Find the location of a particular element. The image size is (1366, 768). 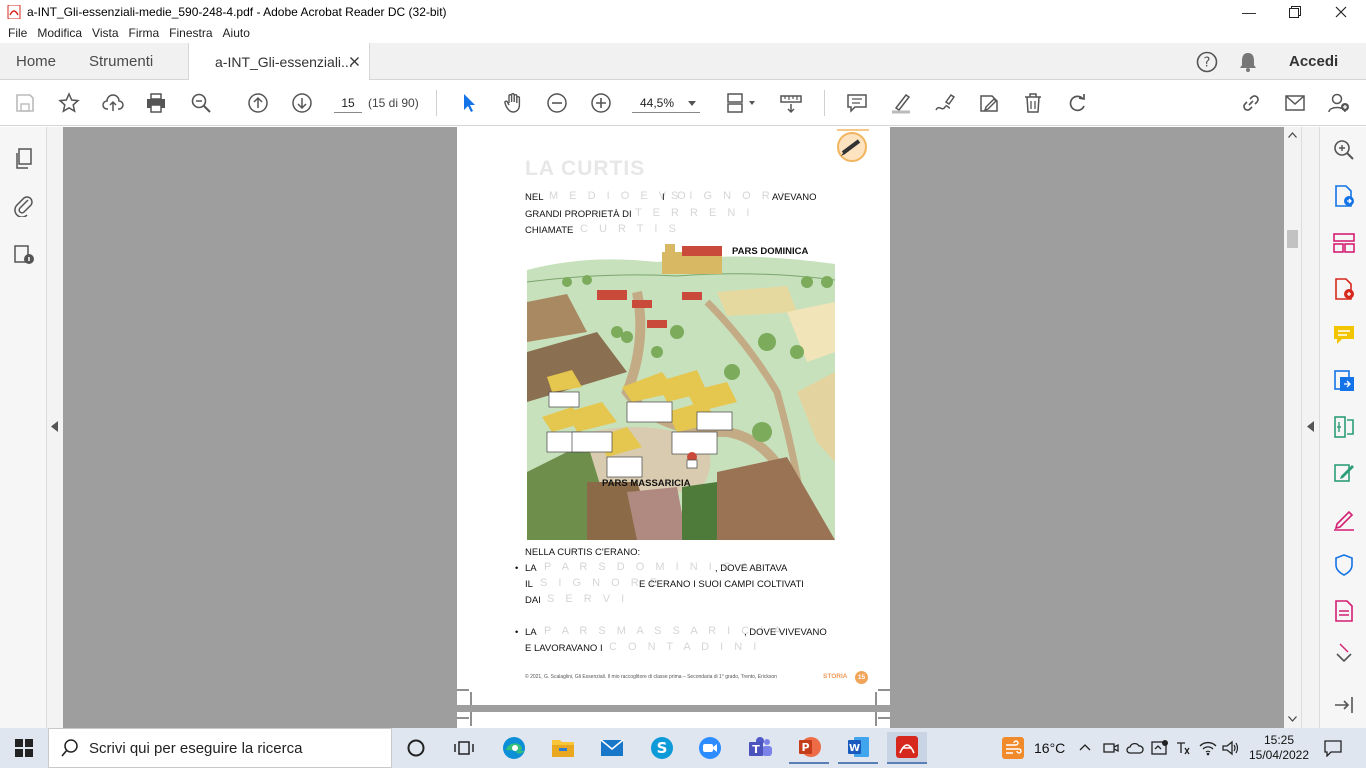

comment-tool-icon is located at coordinates (1344, 335).